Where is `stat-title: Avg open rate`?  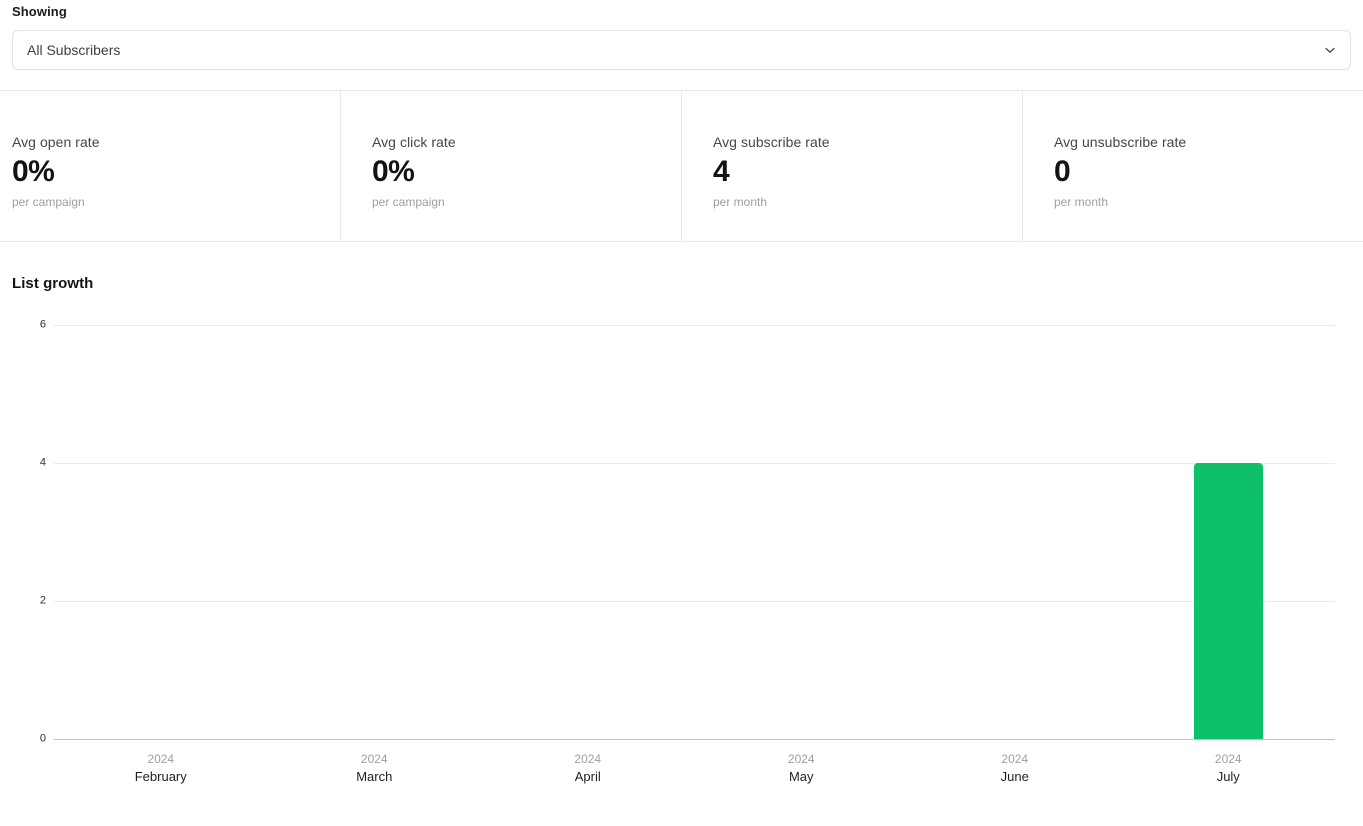
stat-title: Avg open rate is located at coordinates (56, 142).